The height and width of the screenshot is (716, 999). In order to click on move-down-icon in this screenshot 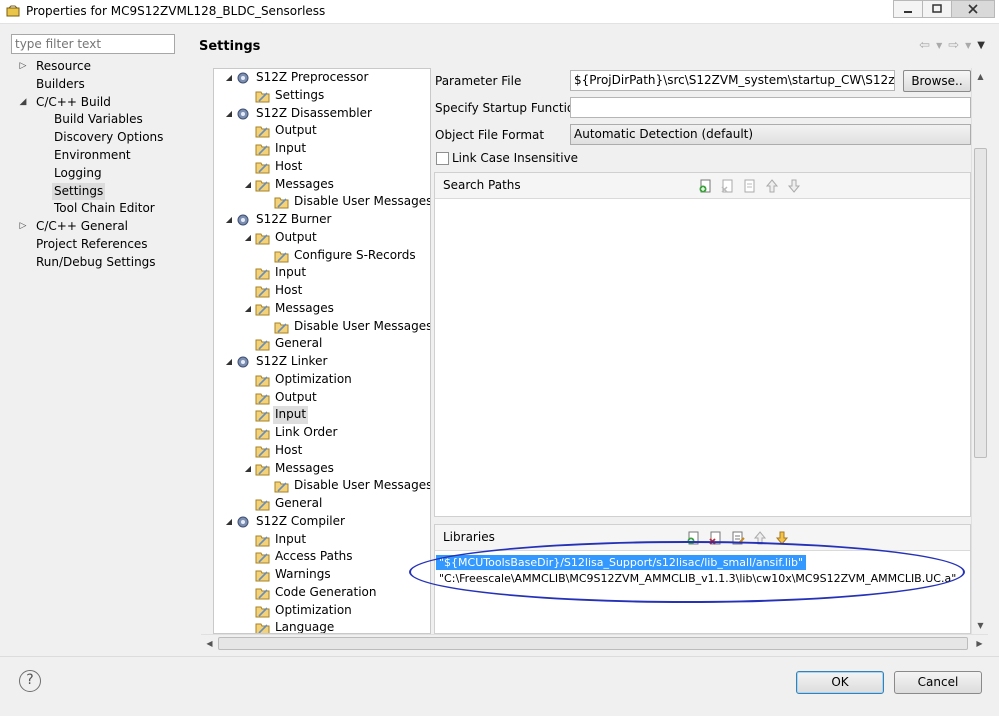, I will do `click(794, 186)`.